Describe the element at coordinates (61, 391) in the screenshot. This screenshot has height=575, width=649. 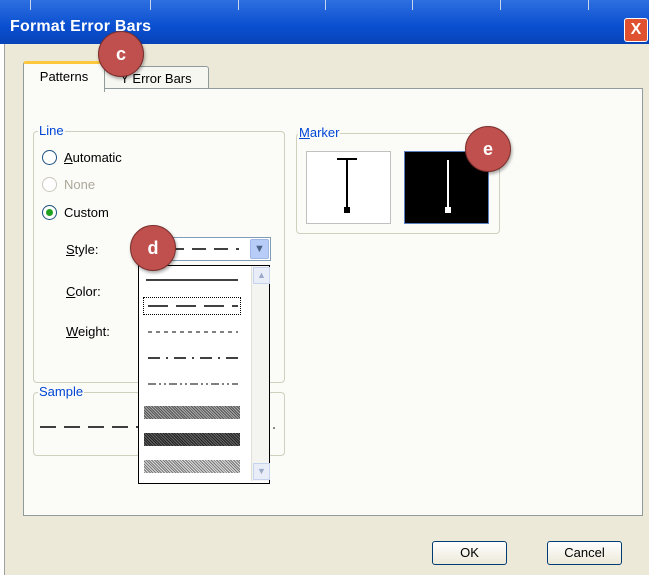
I see `sample-group-label: Sample` at that location.